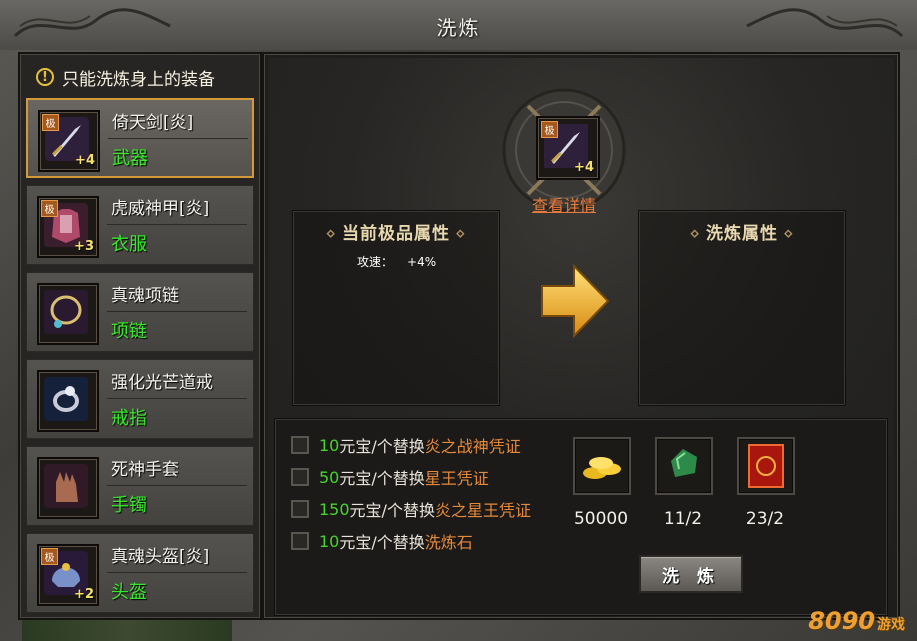 Image resolution: width=917 pixels, height=641 pixels. Describe the element at coordinates (140, 312) in the screenshot. I see `equipment-item-necklace: 真魂项链 项链` at that location.